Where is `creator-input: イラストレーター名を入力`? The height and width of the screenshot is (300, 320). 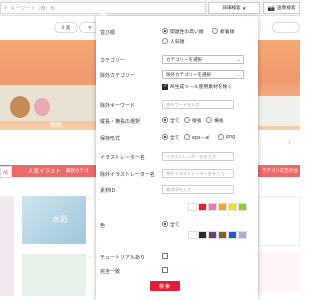
creator-input: イラストレーター名を入力 is located at coordinates (198, 156).